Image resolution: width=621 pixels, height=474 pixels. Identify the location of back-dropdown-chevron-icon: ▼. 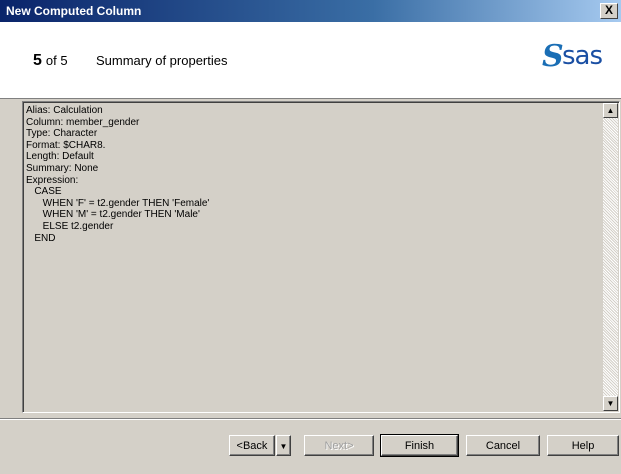
(283, 445).